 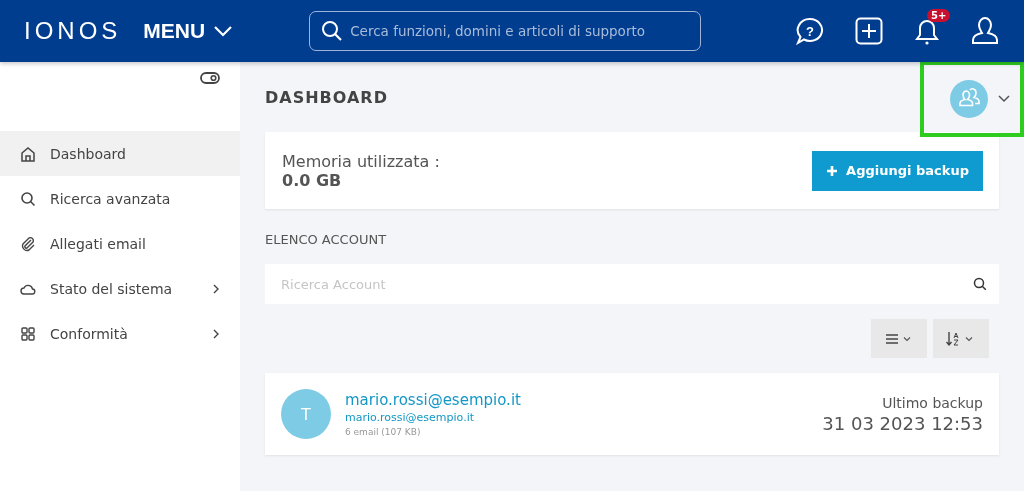 What do you see at coordinates (410, 417) in the screenshot?
I see `account-email: mario.rossi@esempio.it` at bounding box center [410, 417].